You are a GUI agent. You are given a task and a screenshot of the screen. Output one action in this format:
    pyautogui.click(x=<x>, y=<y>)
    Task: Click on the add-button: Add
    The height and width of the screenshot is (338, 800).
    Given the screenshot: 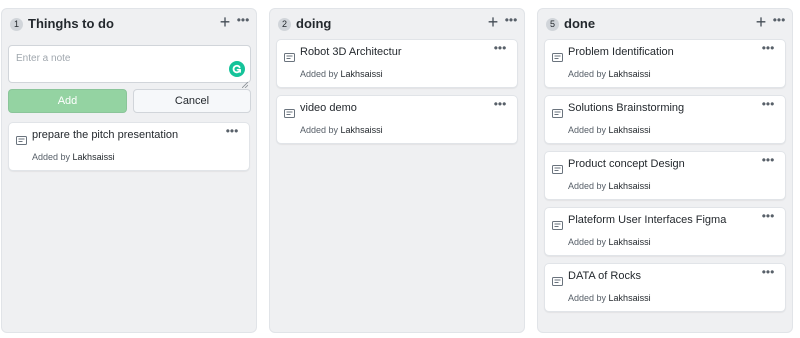 What is the action you would take?
    pyautogui.click(x=67, y=101)
    